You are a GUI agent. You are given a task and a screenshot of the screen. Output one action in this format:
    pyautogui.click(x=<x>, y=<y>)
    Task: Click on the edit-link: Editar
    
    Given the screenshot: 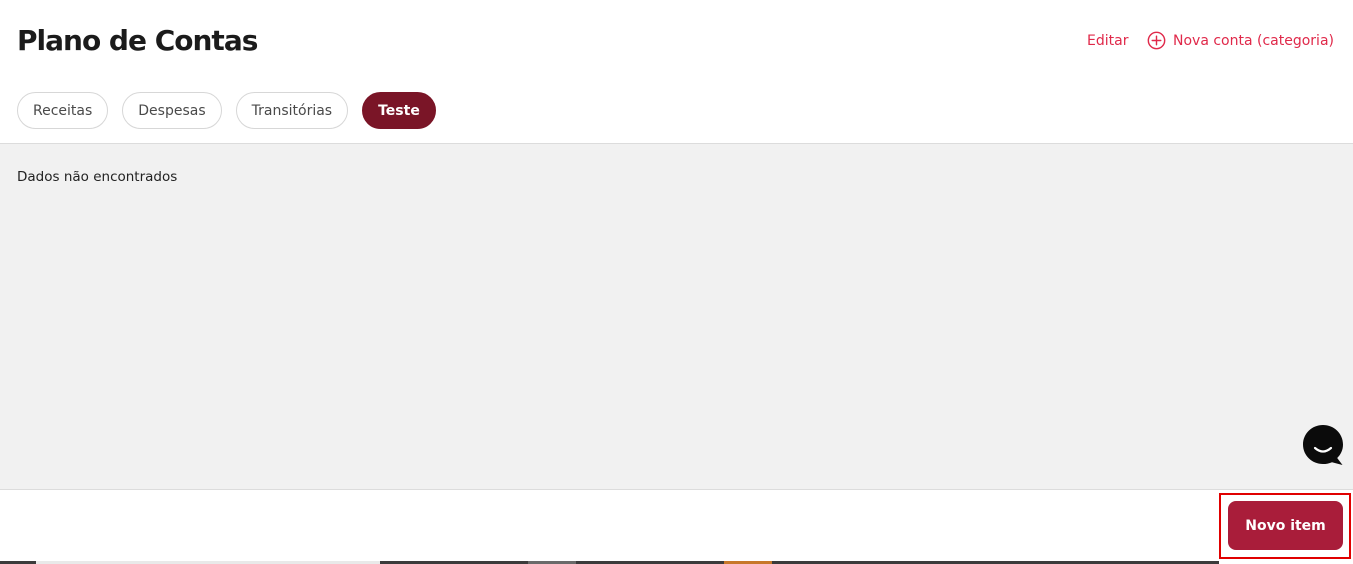 What is the action you would take?
    pyautogui.click(x=1107, y=41)
    